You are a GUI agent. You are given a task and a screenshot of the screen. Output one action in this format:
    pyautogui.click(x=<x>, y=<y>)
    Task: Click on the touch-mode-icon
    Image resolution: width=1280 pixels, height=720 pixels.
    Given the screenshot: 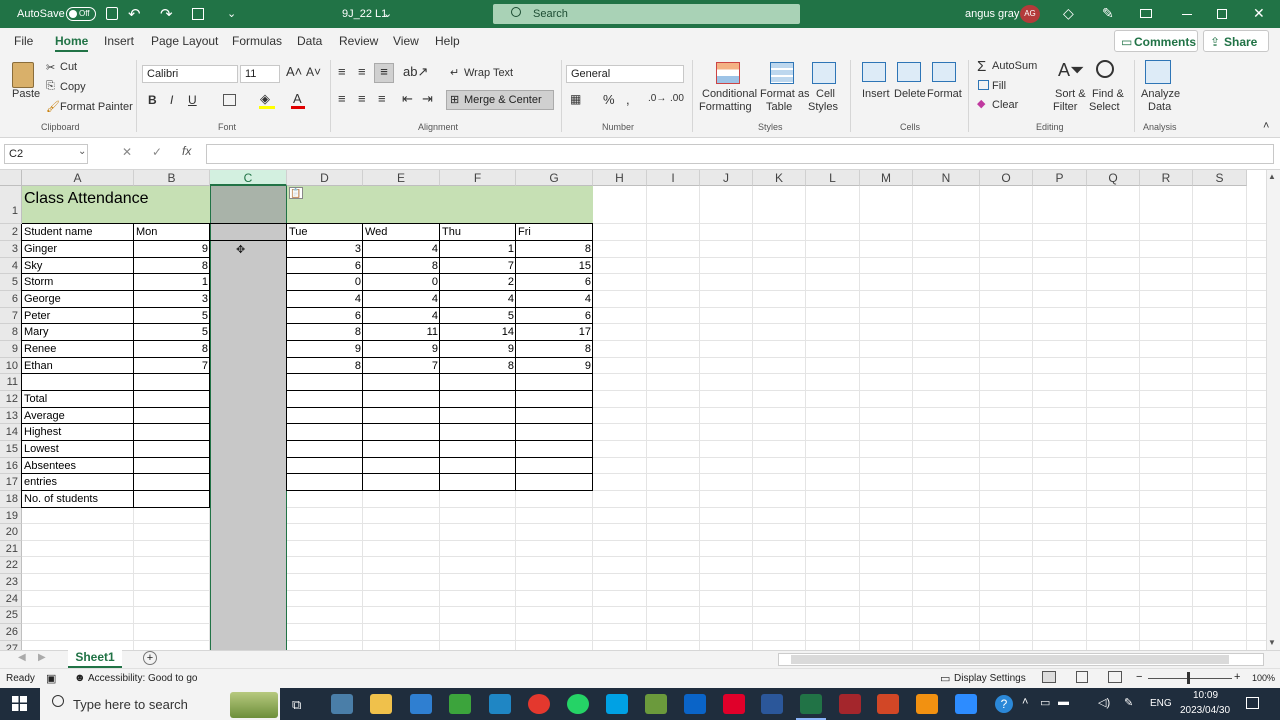 What is the action you would take?
    pyautogui.click(x=198, y=14)
    